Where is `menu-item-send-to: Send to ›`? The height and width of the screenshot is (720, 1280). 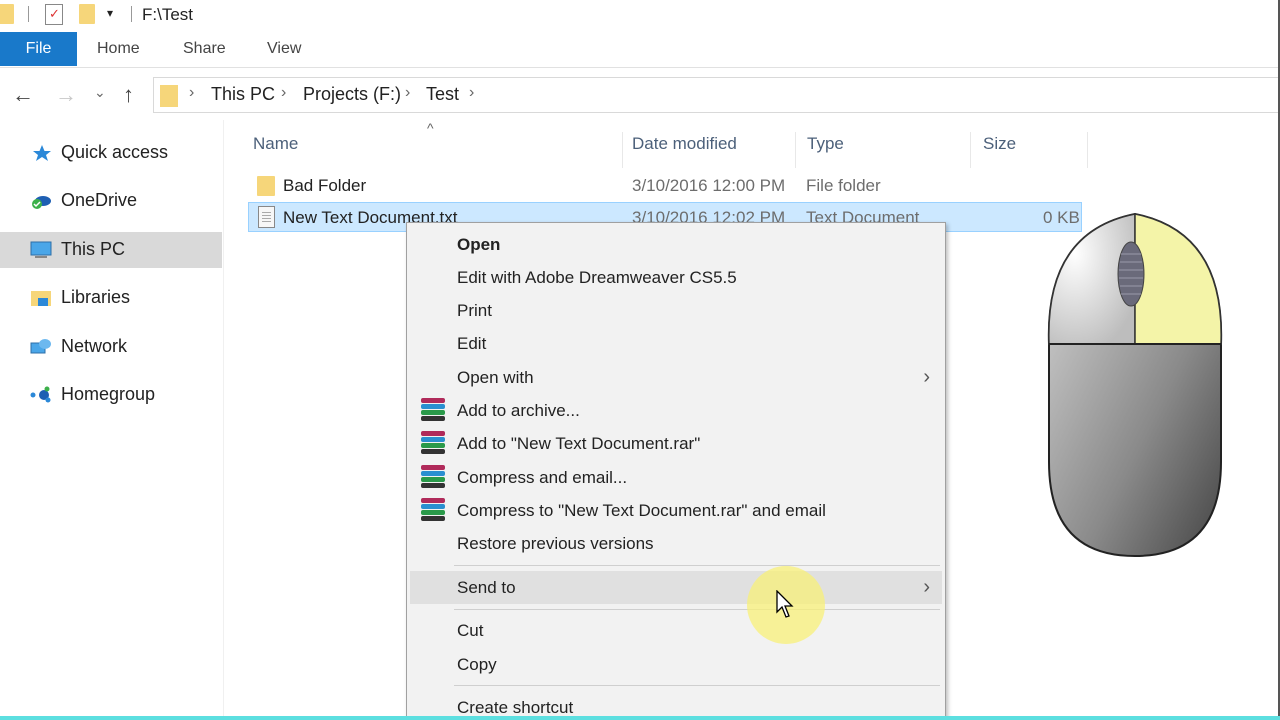
menu-item-send-to: Send to › is located at coordinates (676, 587).